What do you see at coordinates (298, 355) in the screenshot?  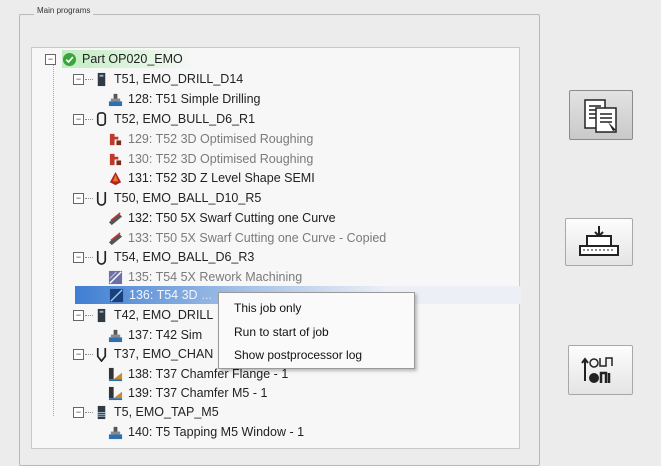 I see `menu-item-show-postprocessor-log: Show postprocessor log` at bounding box center [298, 355].